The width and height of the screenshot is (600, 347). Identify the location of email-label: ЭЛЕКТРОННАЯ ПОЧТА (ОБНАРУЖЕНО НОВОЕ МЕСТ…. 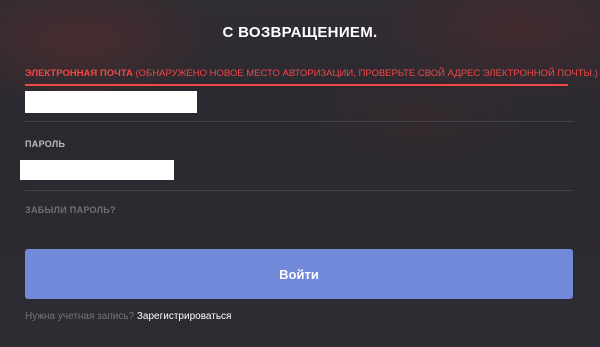
(311, 73).